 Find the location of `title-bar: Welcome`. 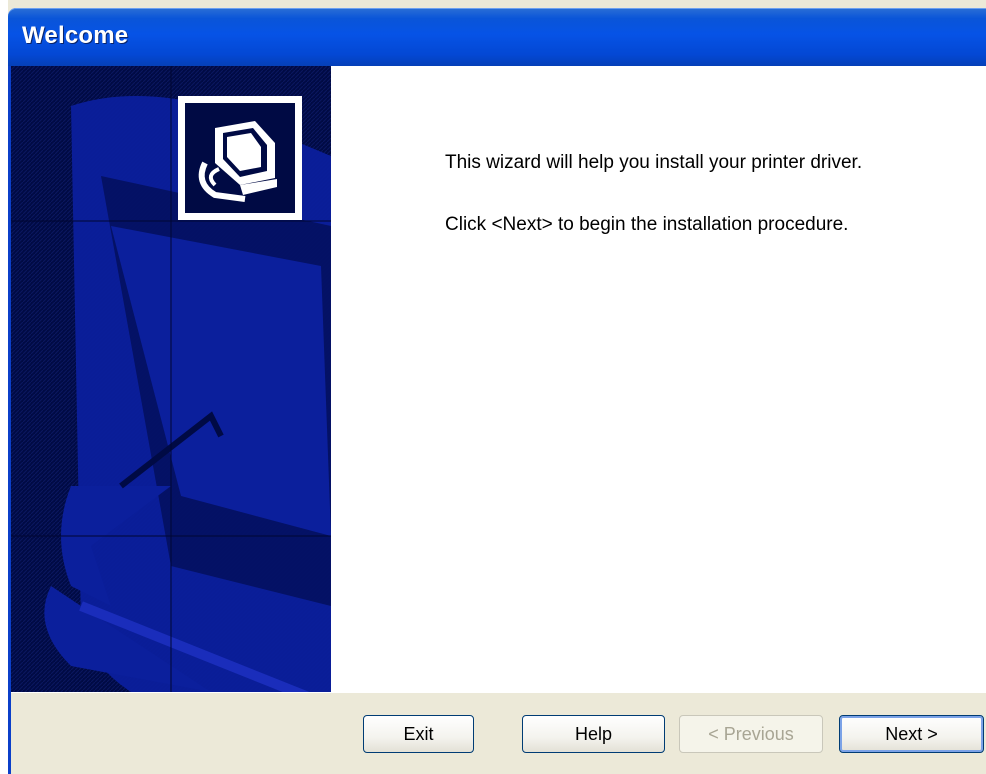

title-bar: Welcome is located at coordinates (497, 37).